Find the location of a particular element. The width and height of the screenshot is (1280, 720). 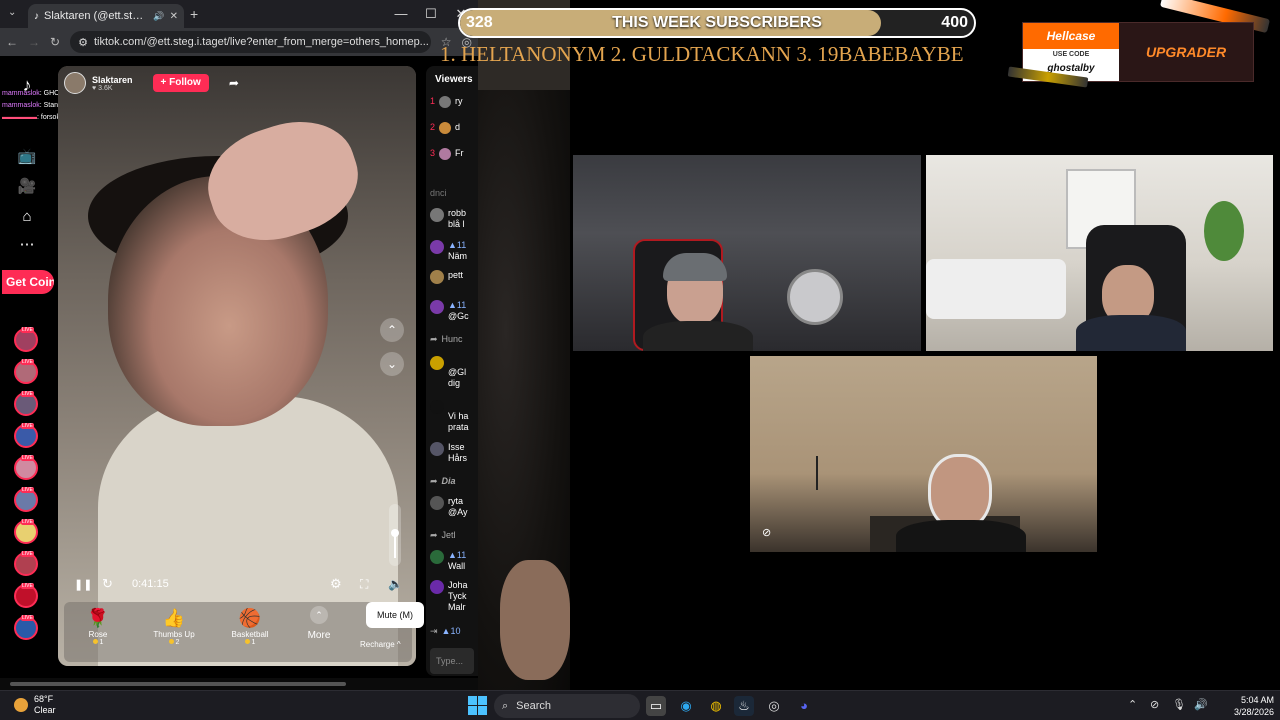

home-icon: ⌂ is located at coordinates (27, 217).